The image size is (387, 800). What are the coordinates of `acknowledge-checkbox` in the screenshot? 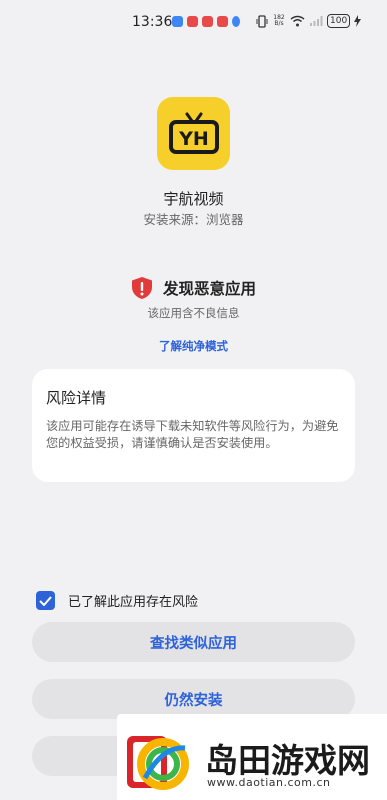 It's located at (45, 600).